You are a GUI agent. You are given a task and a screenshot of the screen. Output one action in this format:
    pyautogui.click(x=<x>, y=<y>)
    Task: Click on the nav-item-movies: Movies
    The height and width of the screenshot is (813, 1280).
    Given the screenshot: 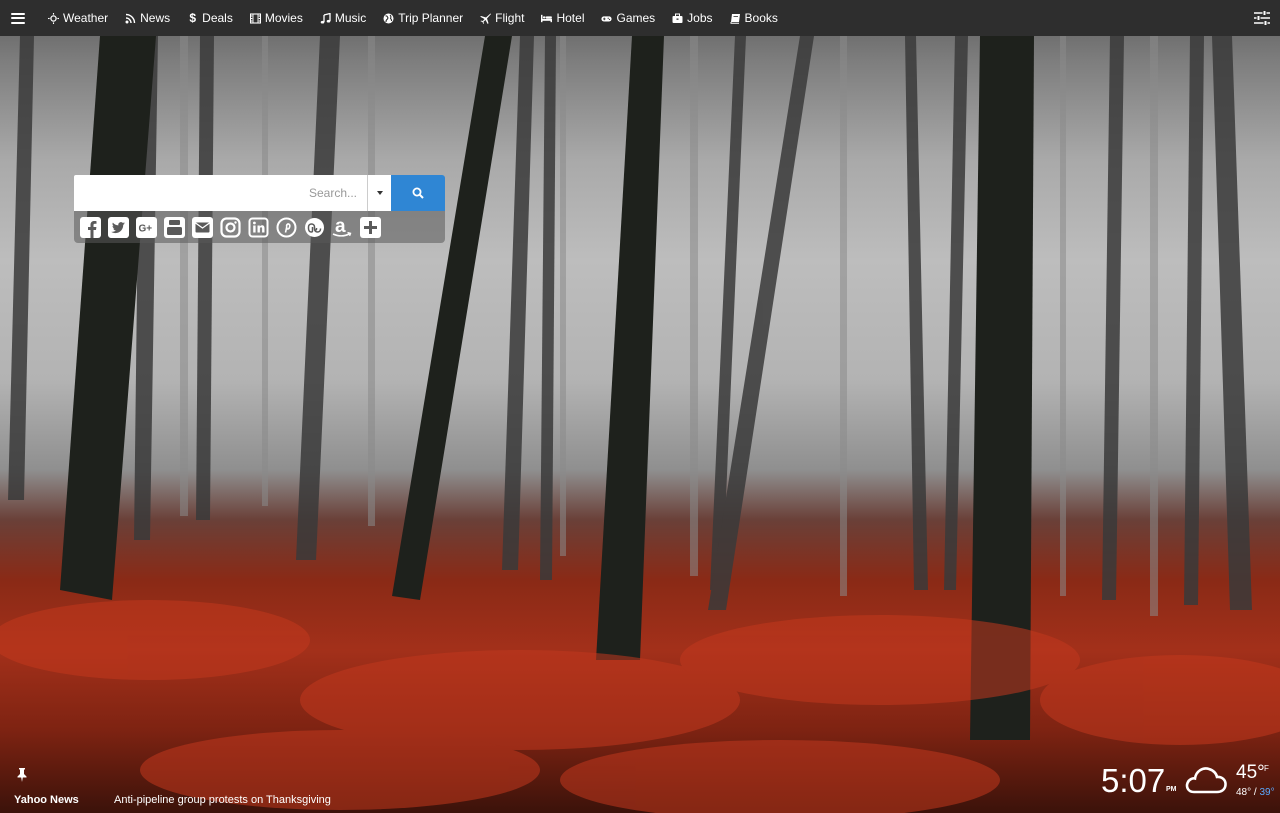 What is the action you would take?
    pyautogui.click(x=276, y=18)
    